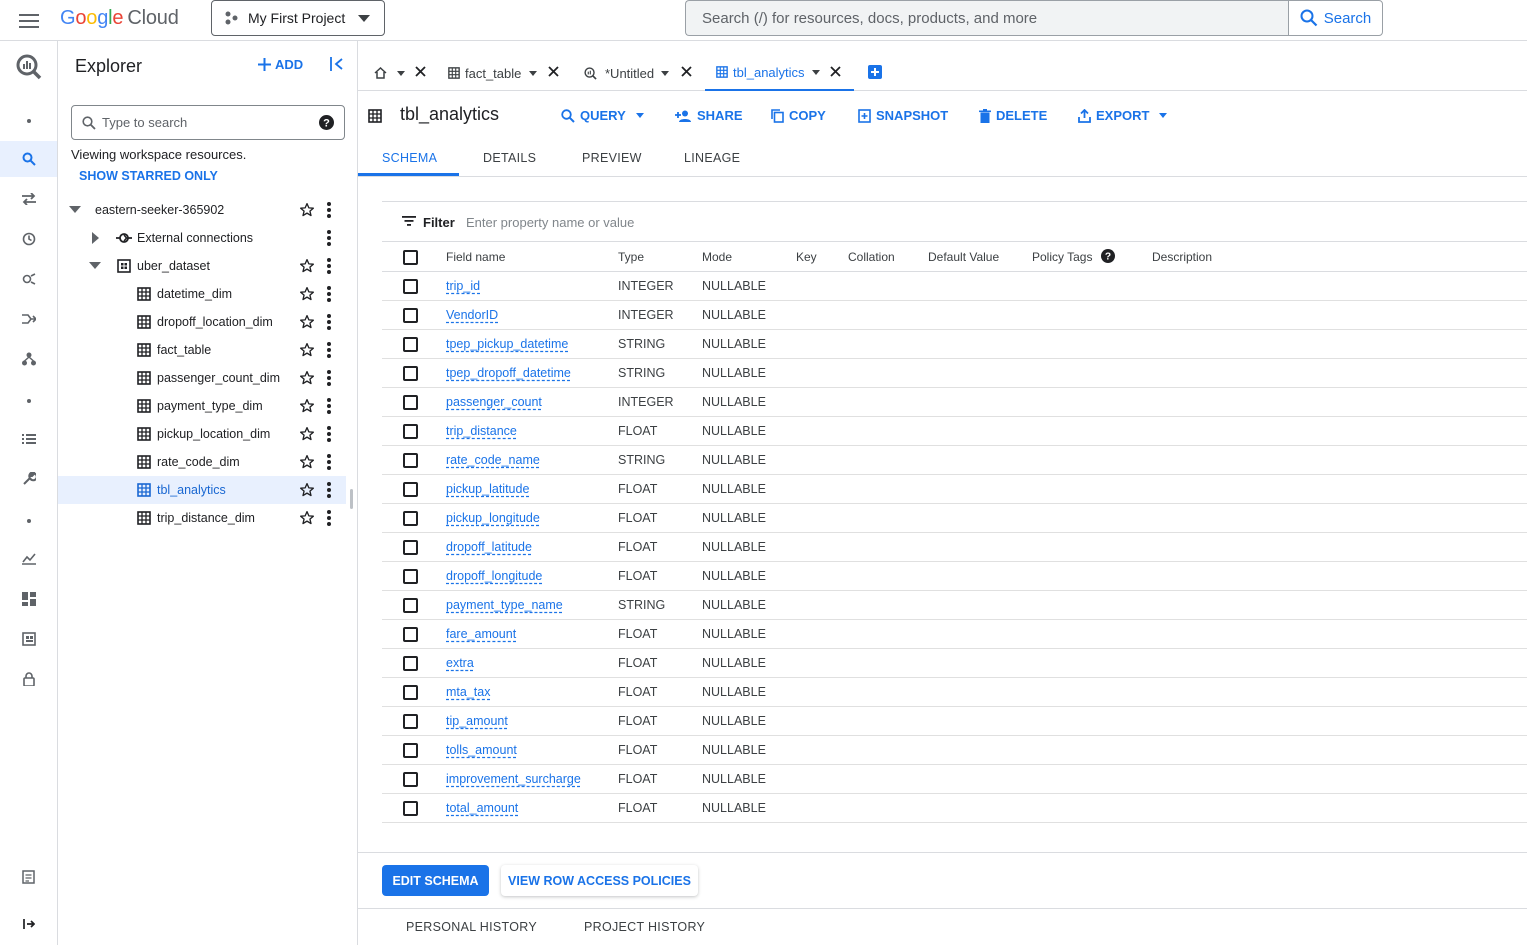 Image resolution: width=1527 pixels, height=945 pixels. What do you see at coordinates (28, 877) in the screenshot?
I see `rail-release-notes-icon` at bounding box center [28, 877].